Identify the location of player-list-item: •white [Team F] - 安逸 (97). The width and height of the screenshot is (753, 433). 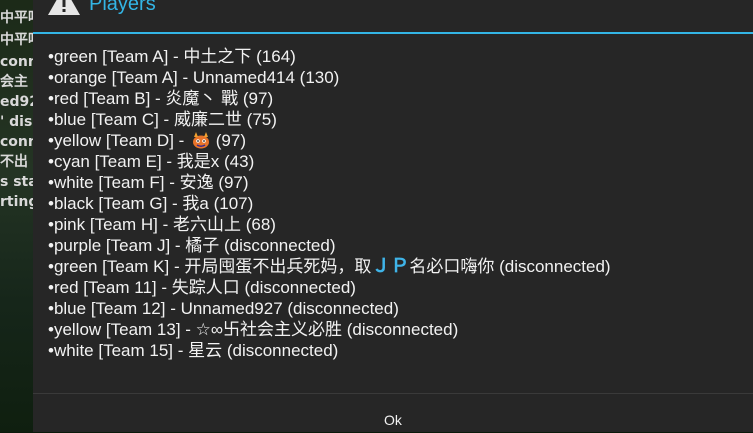
(148, 182).